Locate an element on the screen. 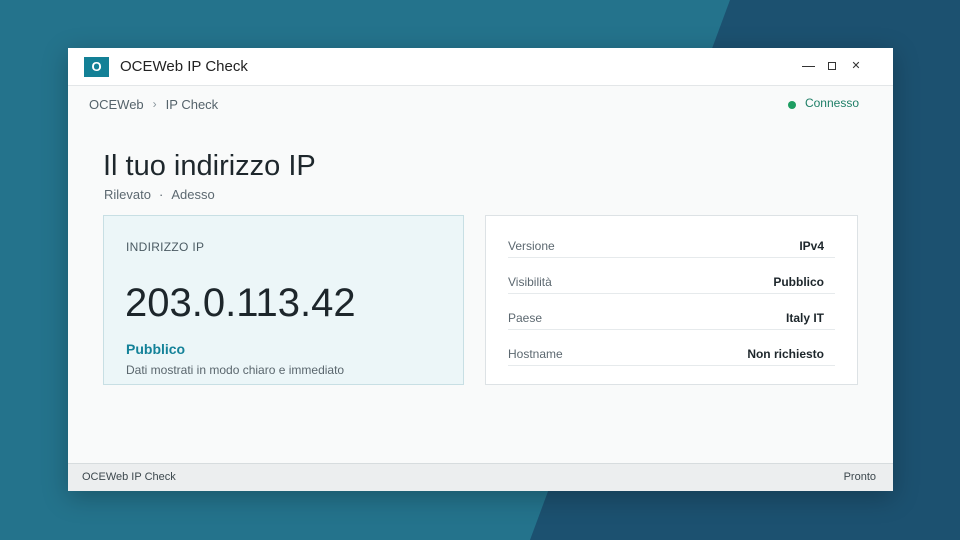 The image size is (960, 540). maximize-icon is located at coordinates (832, 66).